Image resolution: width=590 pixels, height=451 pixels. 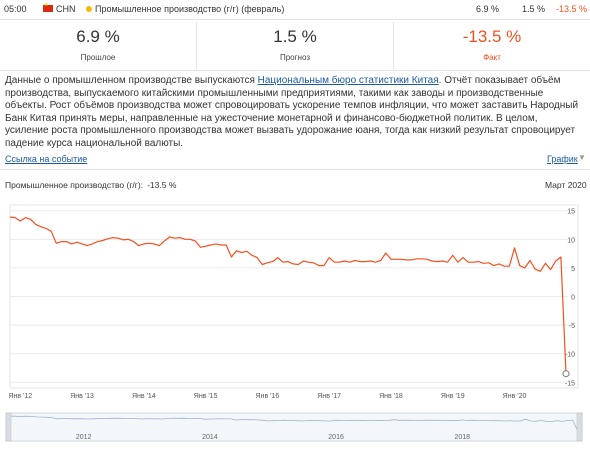 I want to click on x-tick-label: Янв '20, so click(x=515, y=396).